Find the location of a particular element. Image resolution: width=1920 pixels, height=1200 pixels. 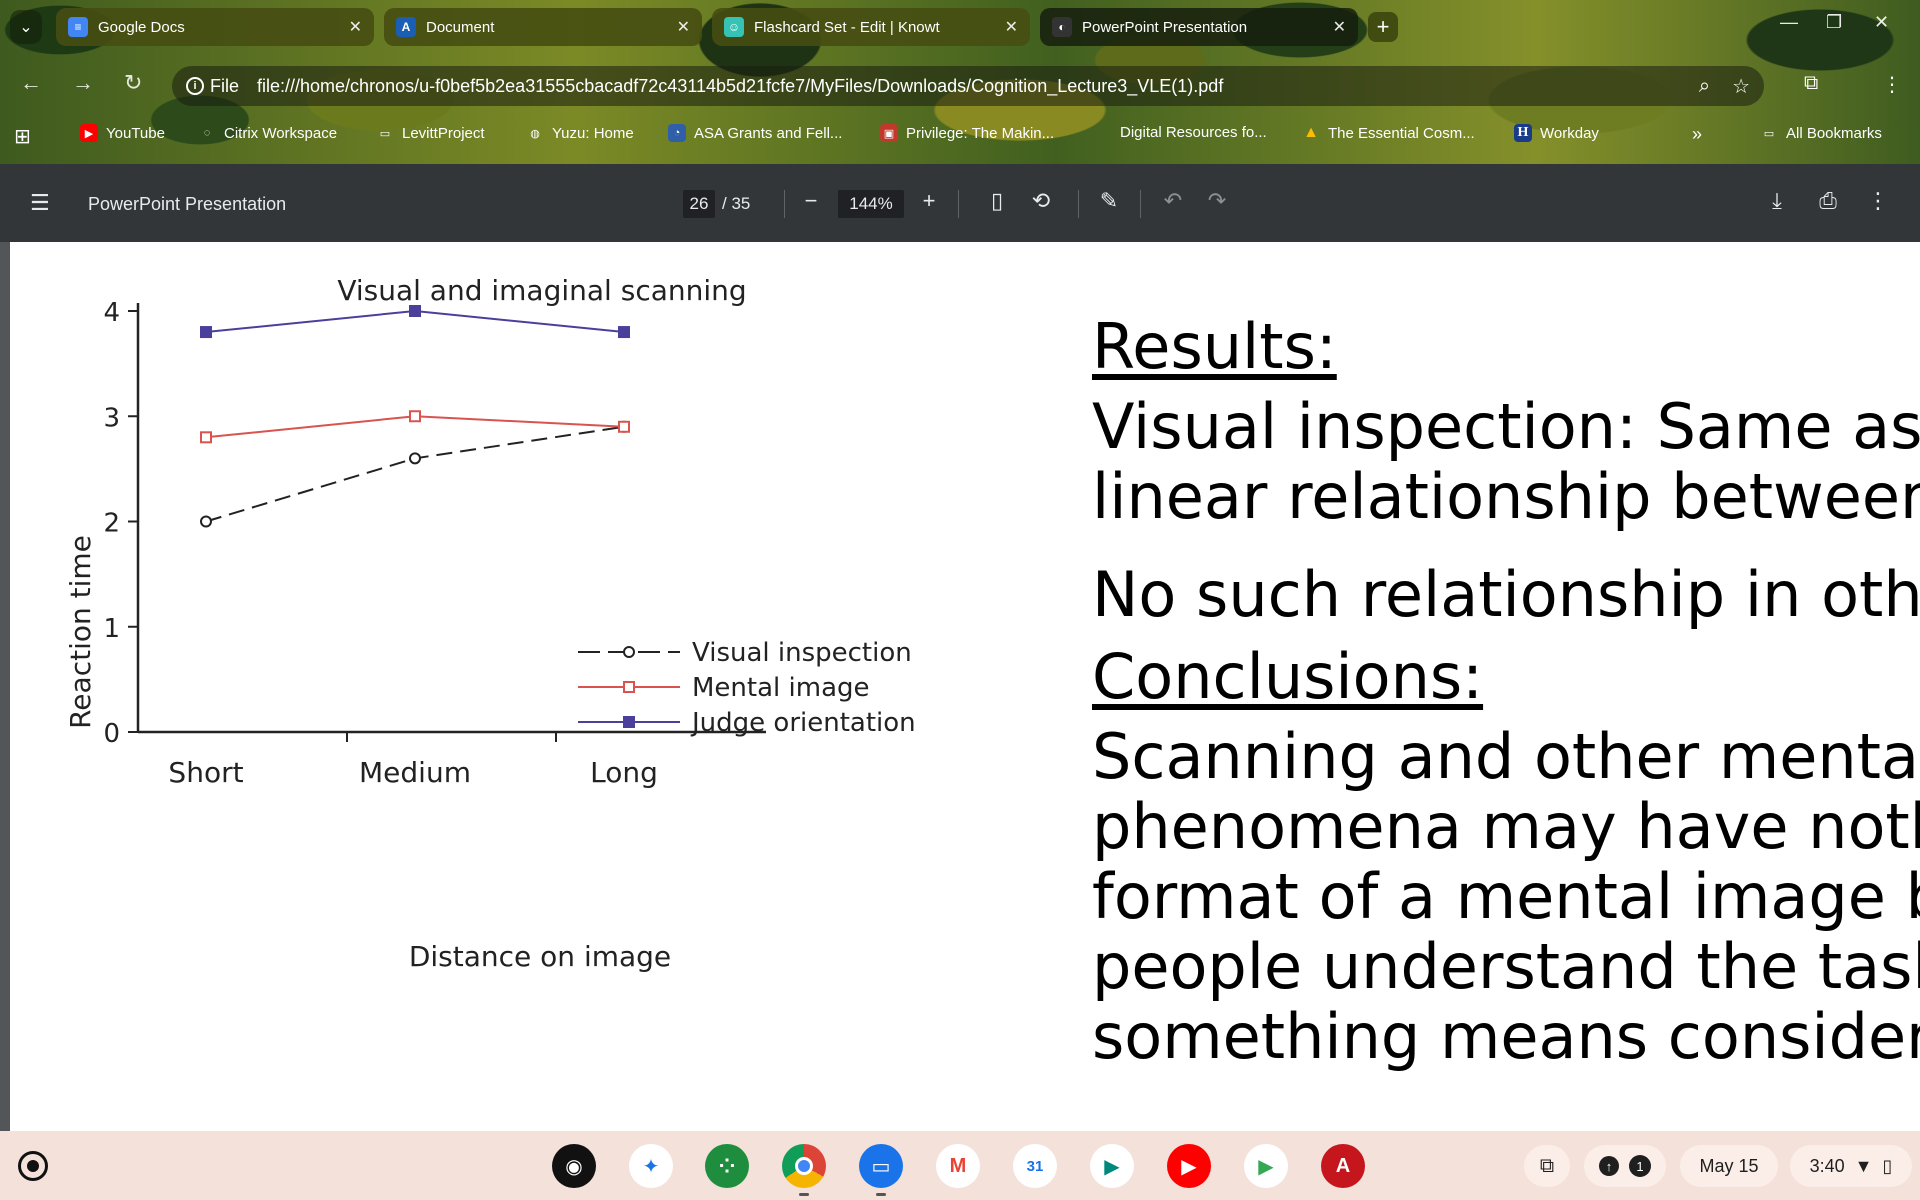

tab-document: A Document ✕ is located at coordinates (543, 27).